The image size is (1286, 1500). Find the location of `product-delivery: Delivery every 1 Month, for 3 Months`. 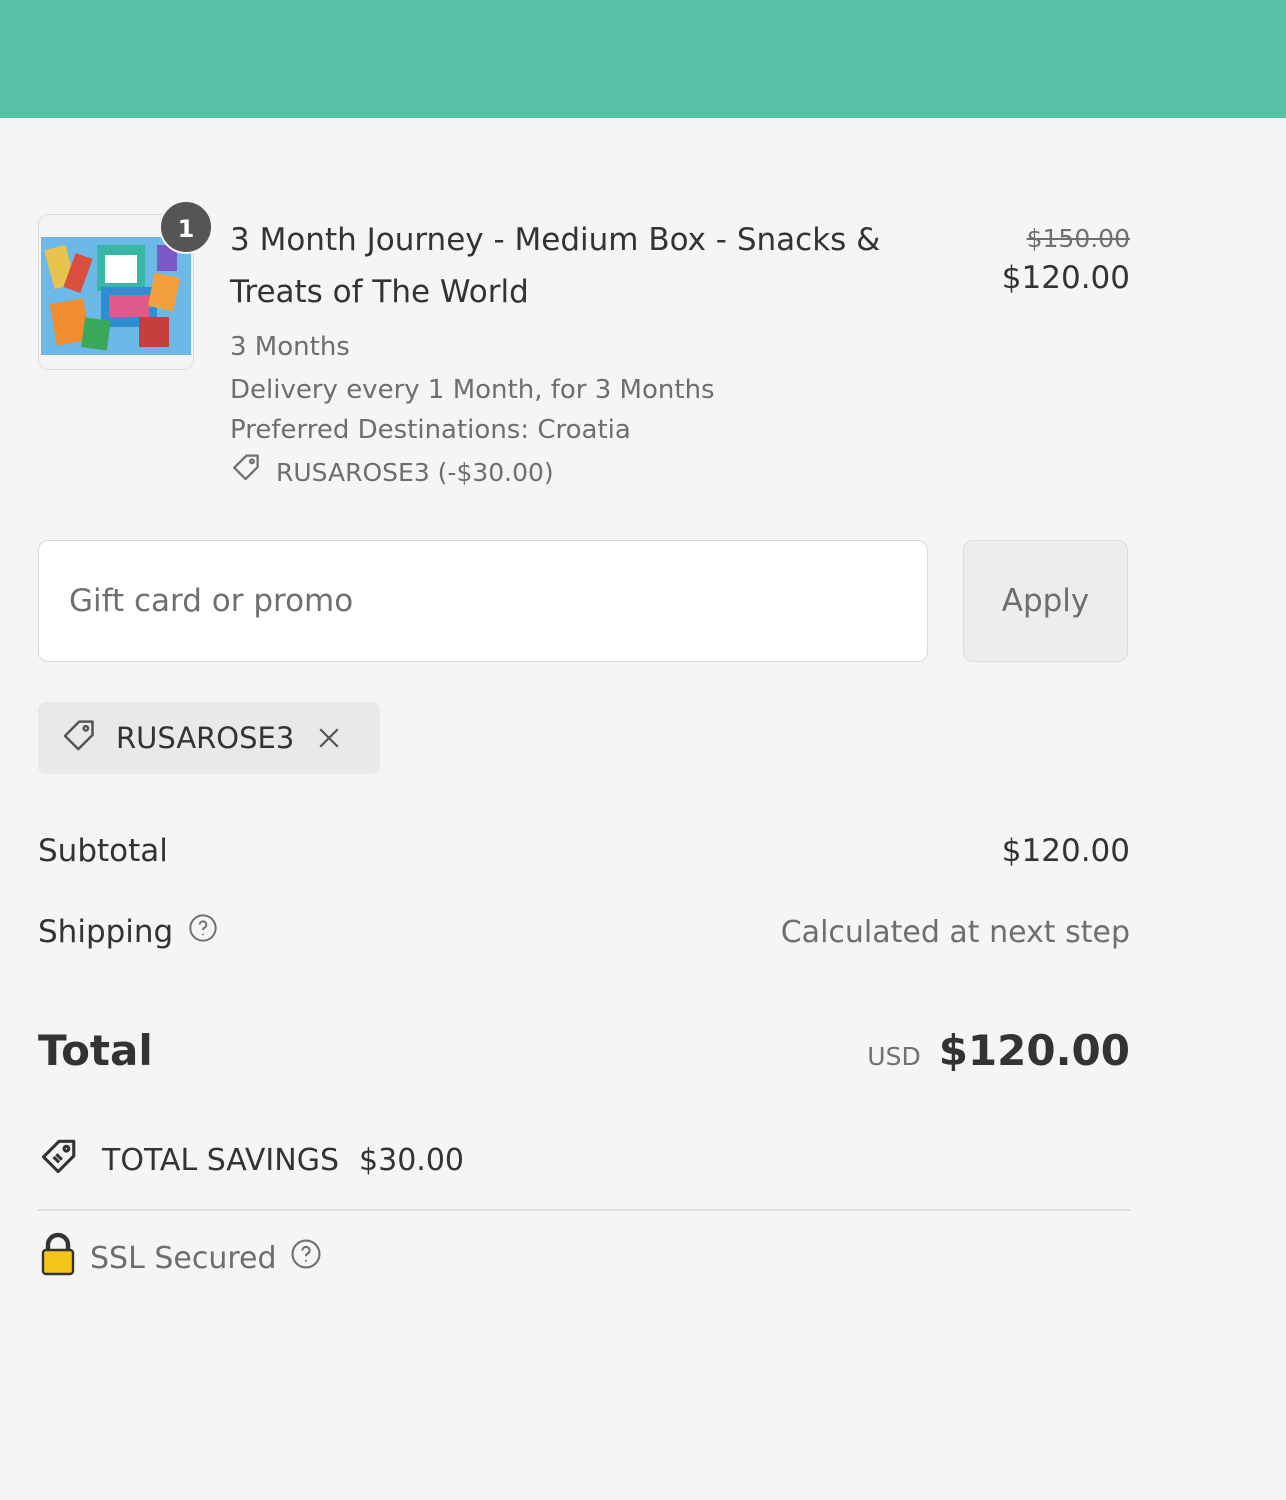

product-delivery: Delivery every 1 Month, for 3 Months is located at coordinates (472, 390).